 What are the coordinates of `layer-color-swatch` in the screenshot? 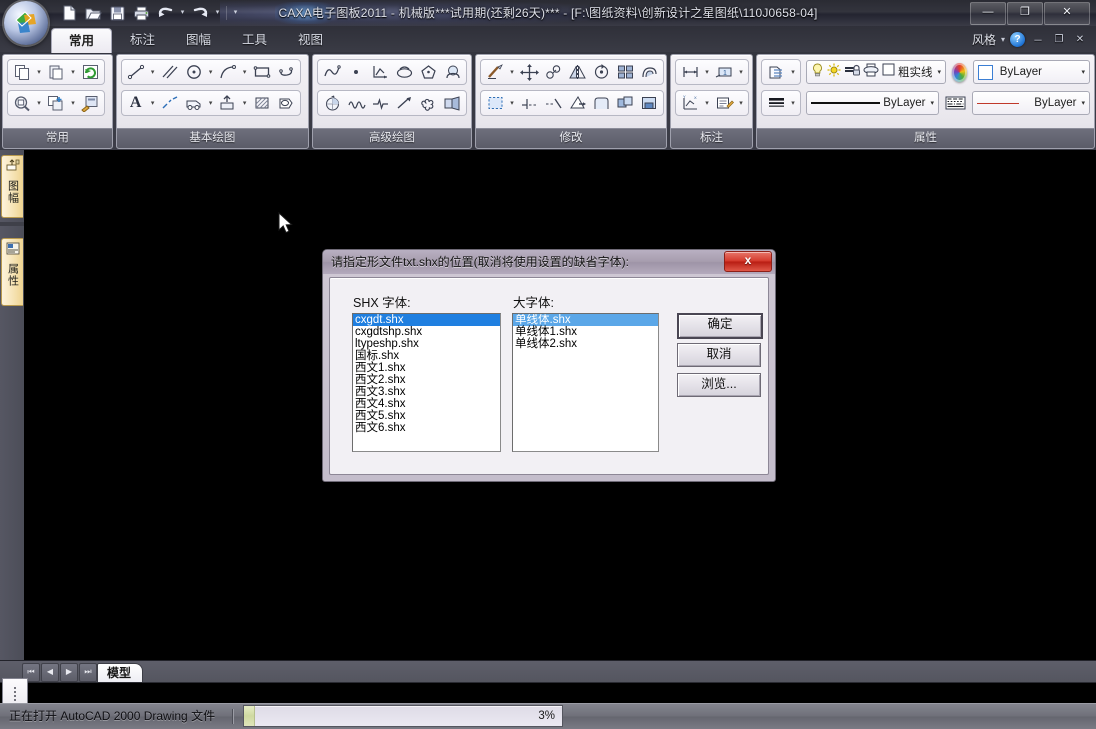 It's located at (888, 72).